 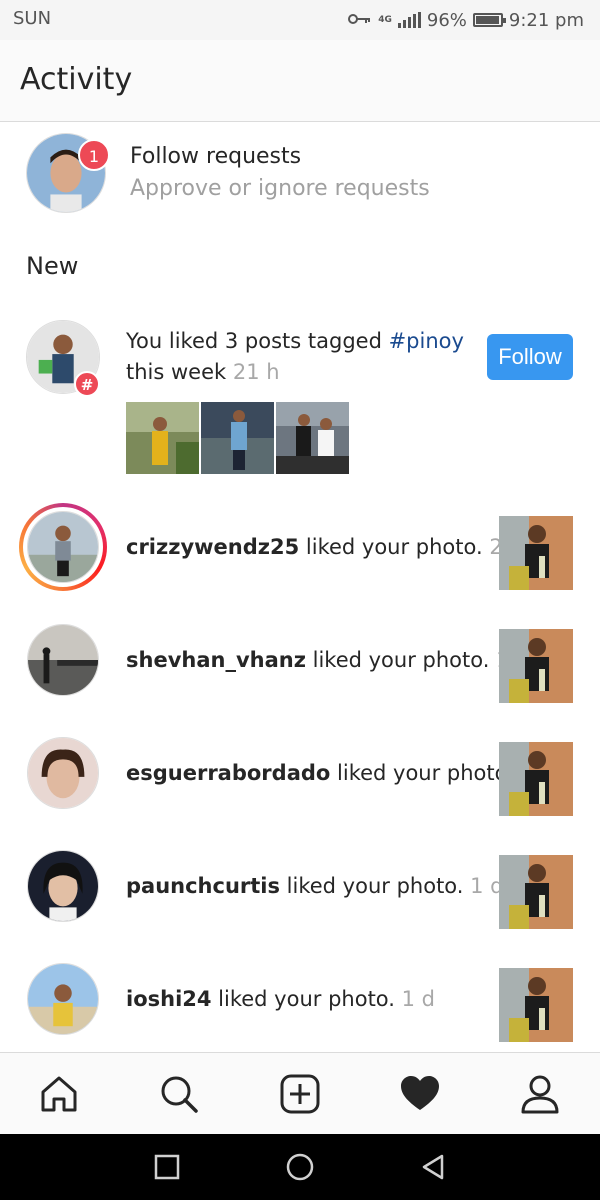 What do you see at coordinates (360, 20) in the screenshot?
I see `key-icon` at bounding box center [360, 20].